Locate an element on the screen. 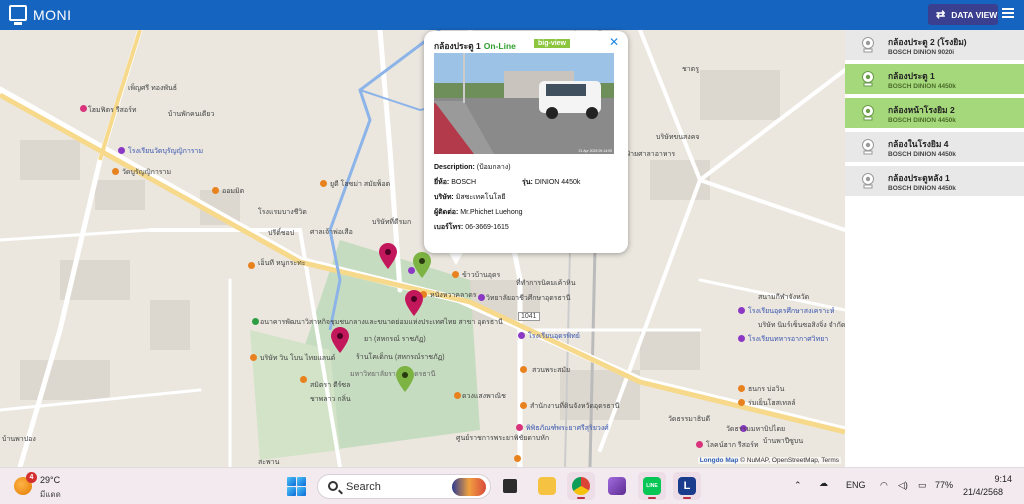 Image resolution: width=1024 pixels, height=504 pixels. phone-label: เบอร์โทร: is located at coordinates (449, 227).